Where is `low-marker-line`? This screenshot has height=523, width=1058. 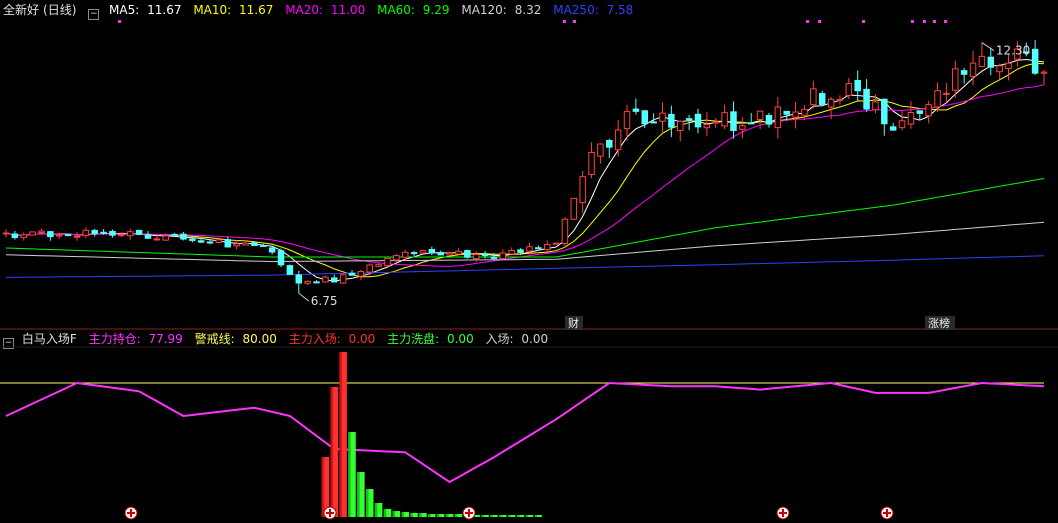 low-marker-line is located at coordinates (304, 297).